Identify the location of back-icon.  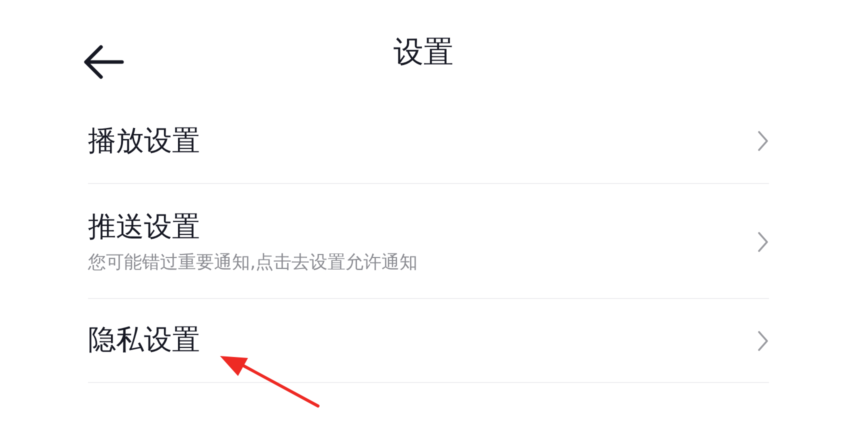
(103, 62).